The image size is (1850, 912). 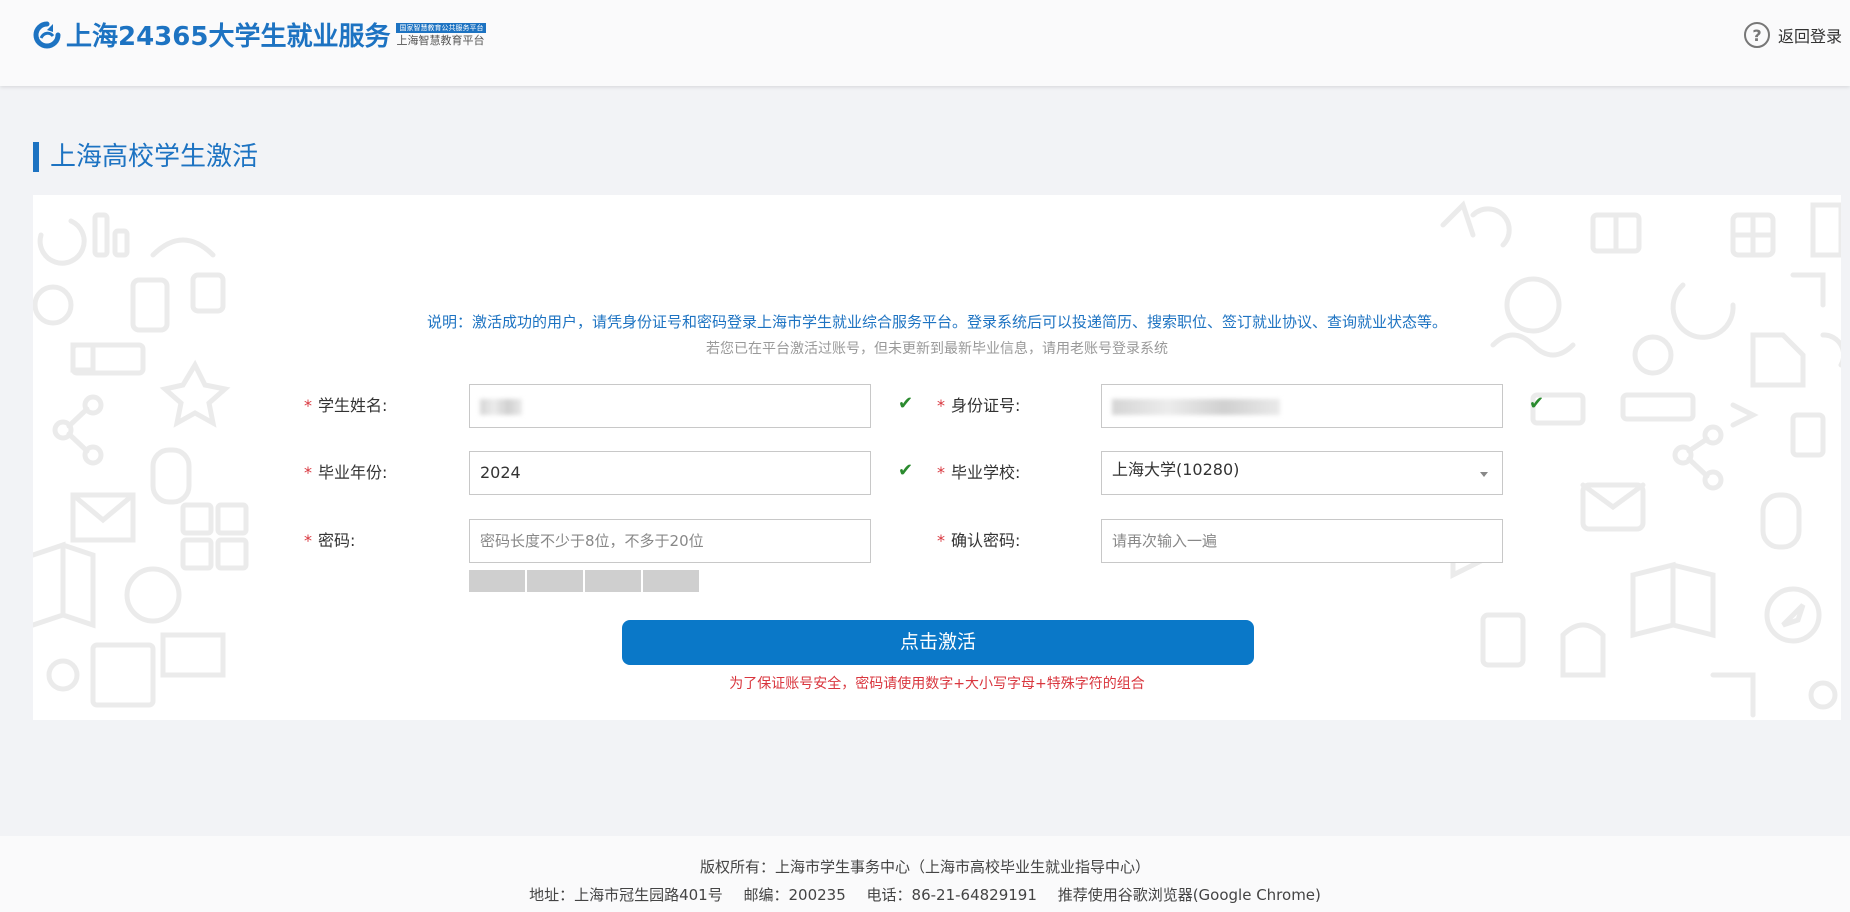 What do you see at coordinates (353, 405) in the screenshot?
I see `student-name-label-text: 学生姓名:` at bounding box center [353, 405].